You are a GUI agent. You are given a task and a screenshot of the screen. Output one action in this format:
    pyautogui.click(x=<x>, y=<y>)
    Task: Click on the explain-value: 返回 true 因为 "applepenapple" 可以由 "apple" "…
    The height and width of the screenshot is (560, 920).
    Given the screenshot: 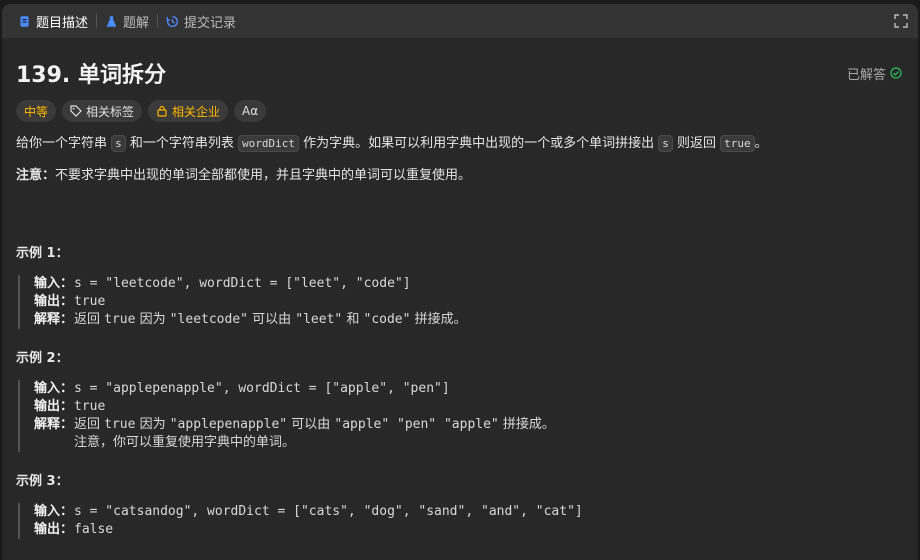 What is the action you would take?
    pyautogui.click(x=314, y=425)
    